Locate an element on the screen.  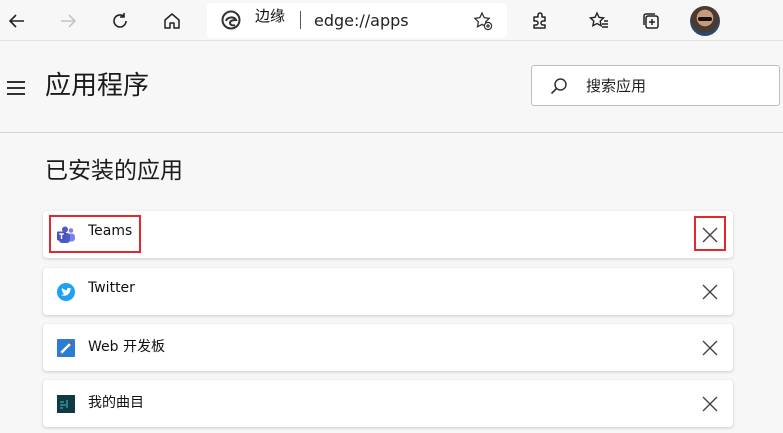
search-input is located at coordinates (676, 86).